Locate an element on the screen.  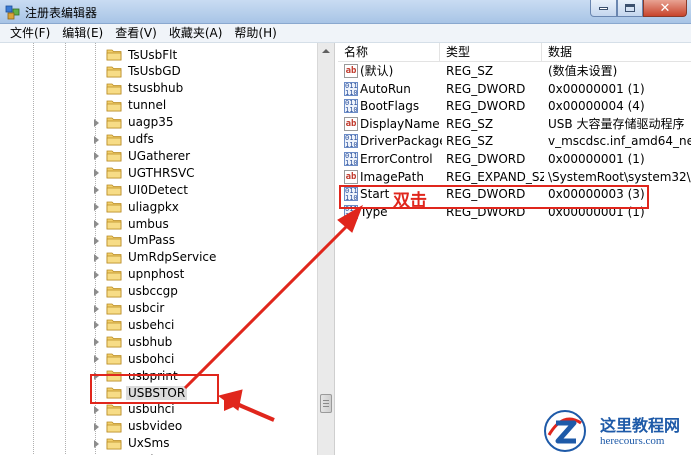
arrow-up-icon is located at coordinates (326, 51).